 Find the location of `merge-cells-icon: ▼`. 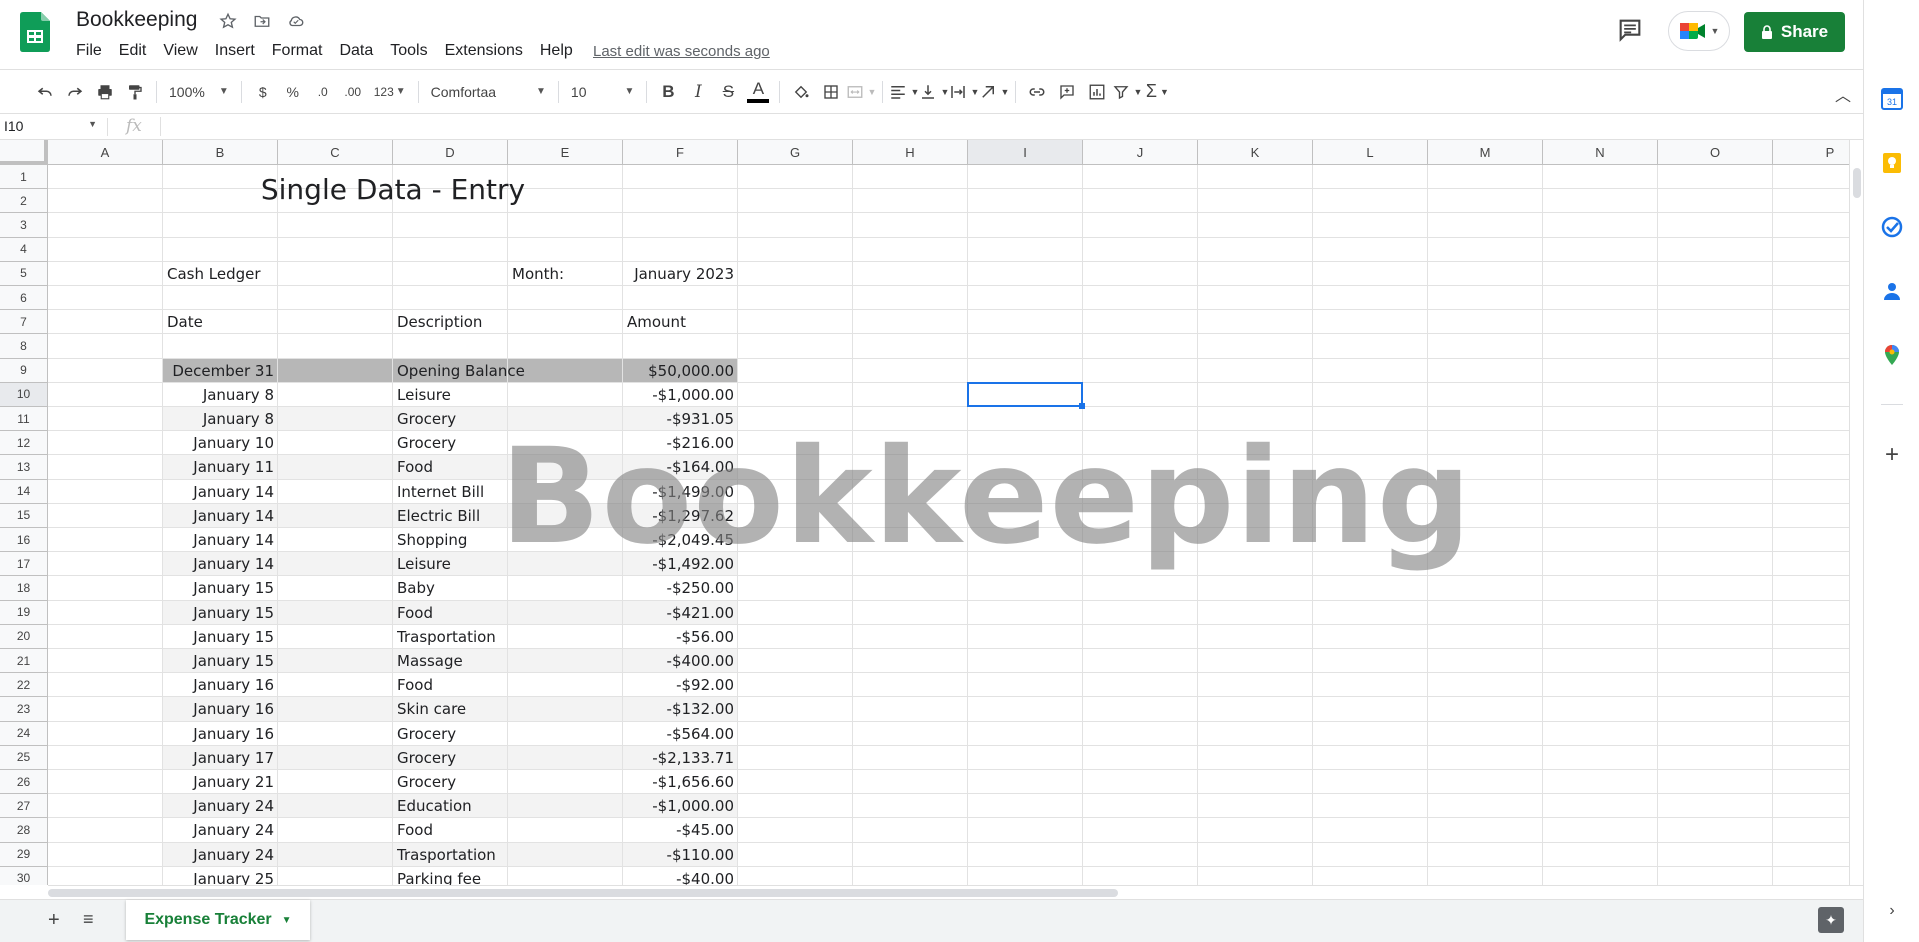

merge-cells-icon: ▼ is located at coordinates (861, 92).